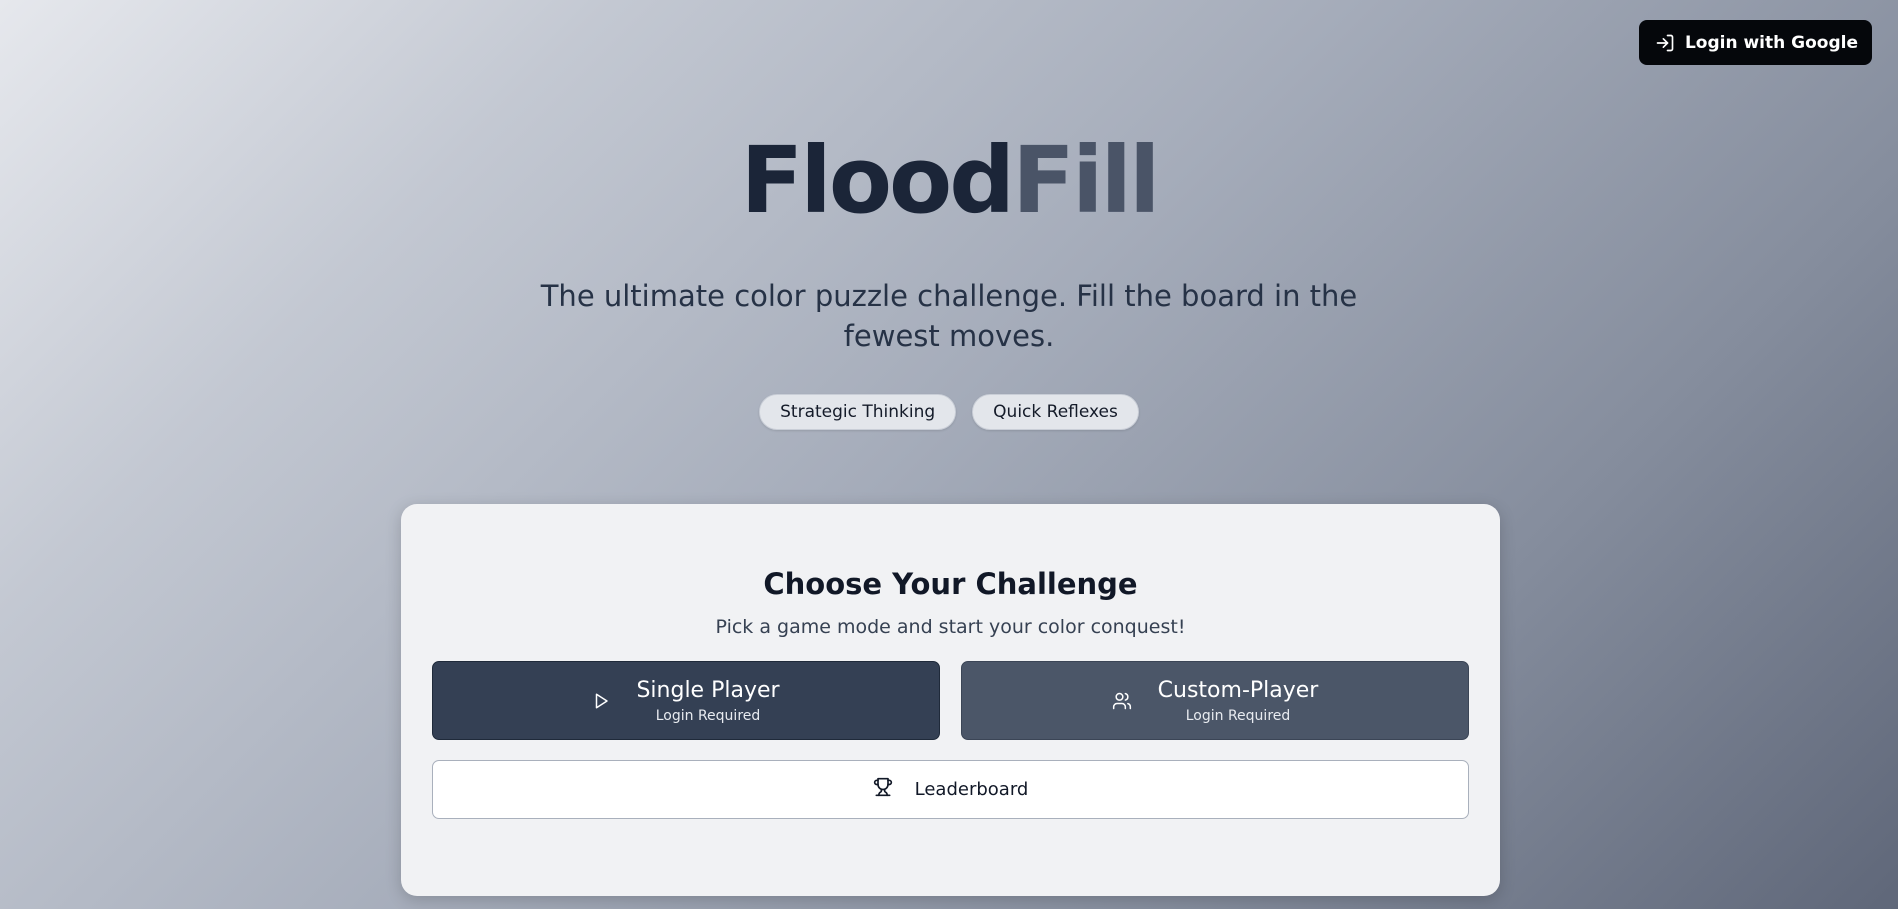 The height and width of the screenshot is (909, 1898). I want to click on leaderboard-label: Leaderboard, so click(971, 789).